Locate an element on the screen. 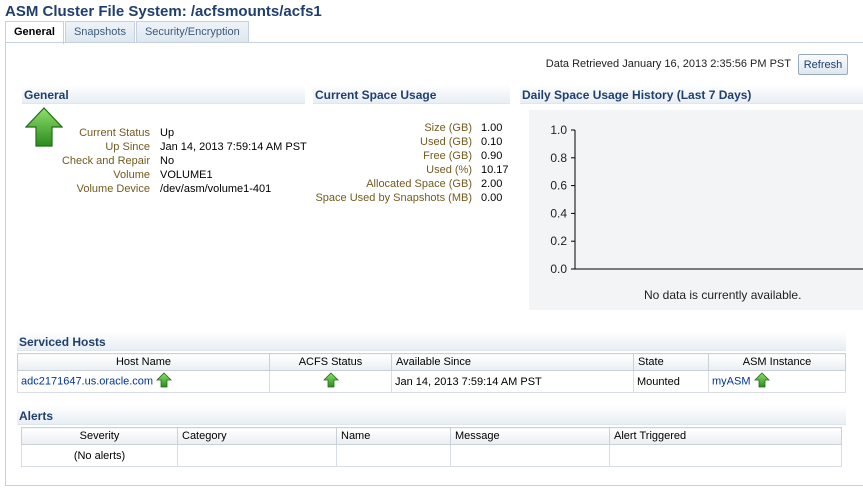  chart-y-tick-label: 0.2 is located at coordinates (558, 241).